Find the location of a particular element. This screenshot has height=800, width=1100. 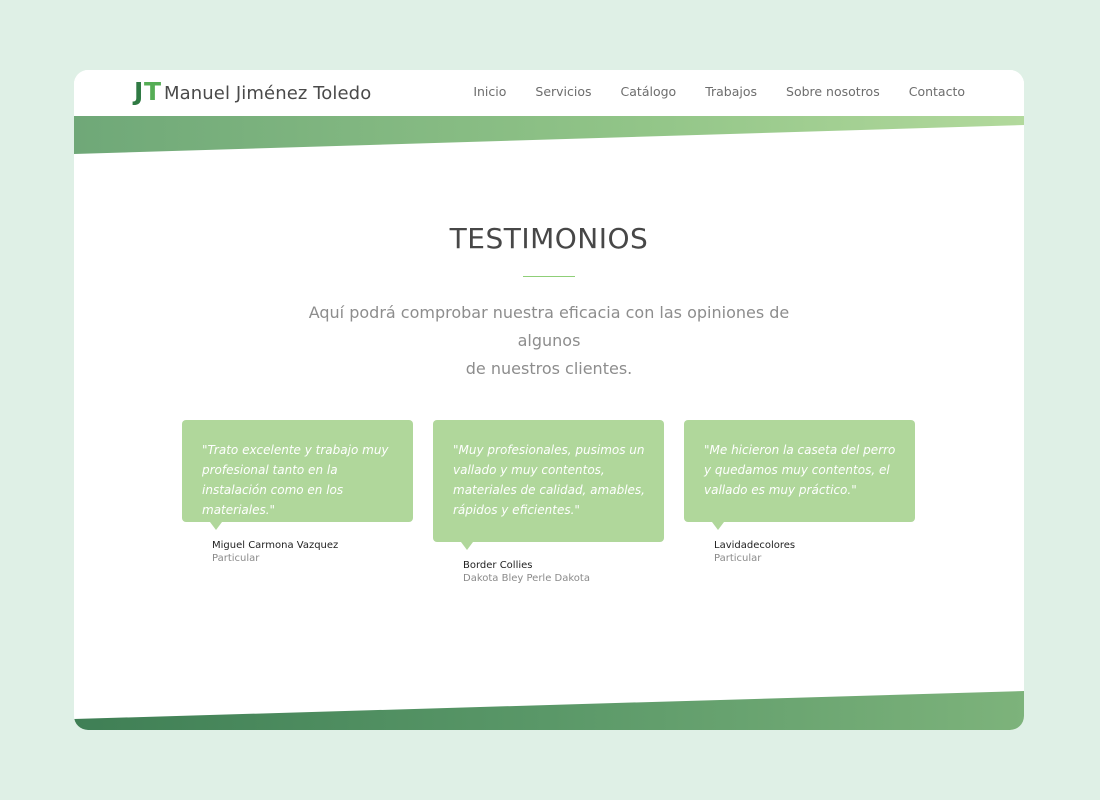

bottom-decorative-stripe is located at coordinates (549, 710).